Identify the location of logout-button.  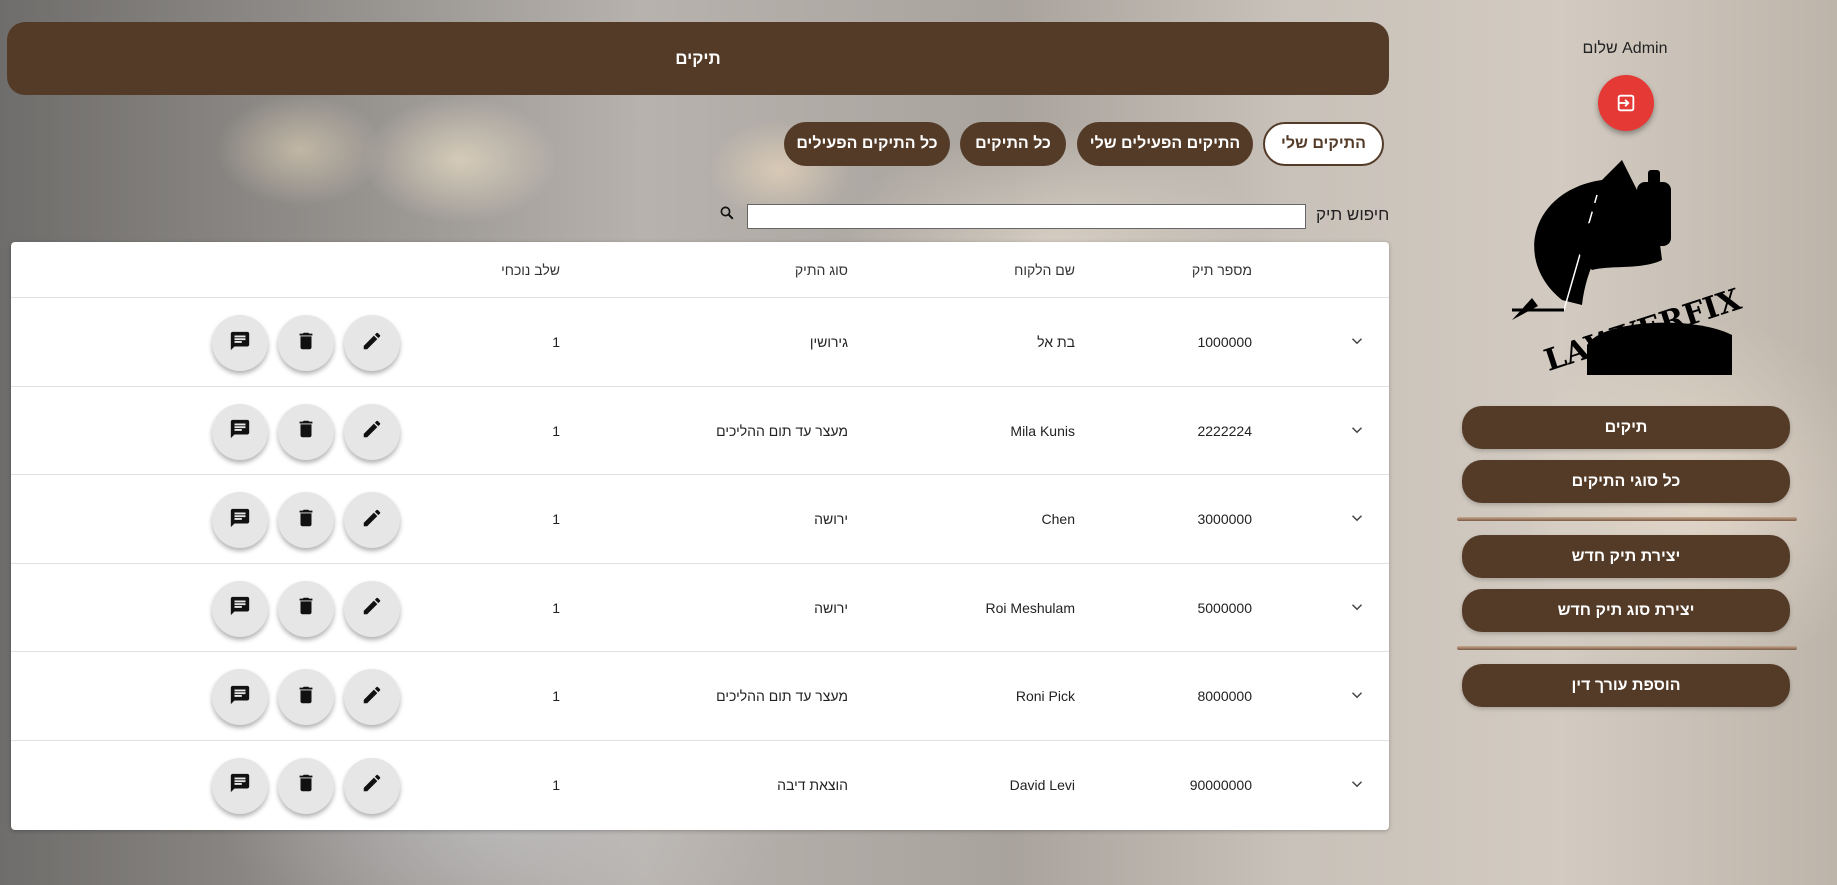
(1626, 103).